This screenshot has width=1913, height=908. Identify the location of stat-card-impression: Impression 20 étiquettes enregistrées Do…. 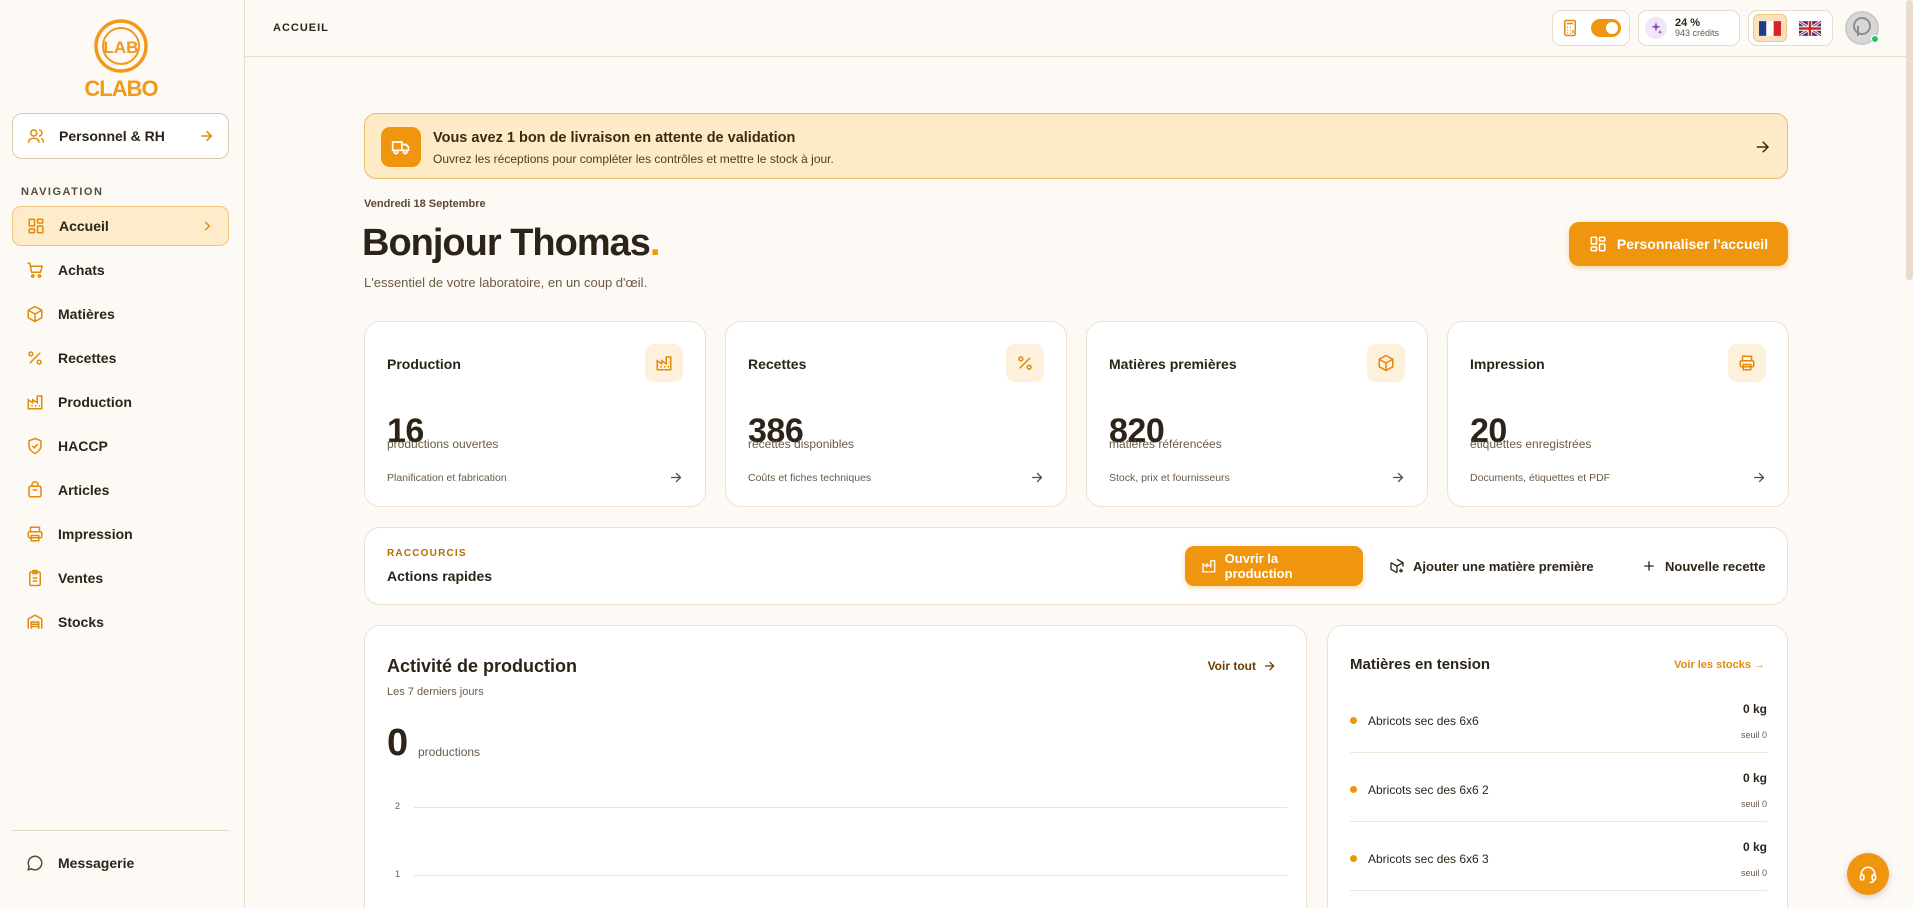
(1618, 414).